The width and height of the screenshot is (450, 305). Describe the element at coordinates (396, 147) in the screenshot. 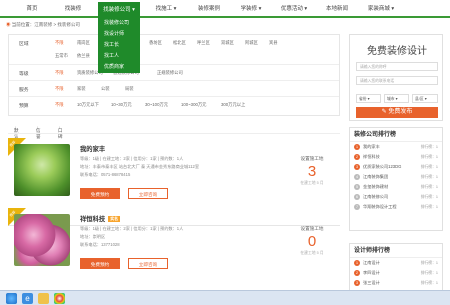

I see `rank-item: 1 我的家丰 排行榜：1` at that location.